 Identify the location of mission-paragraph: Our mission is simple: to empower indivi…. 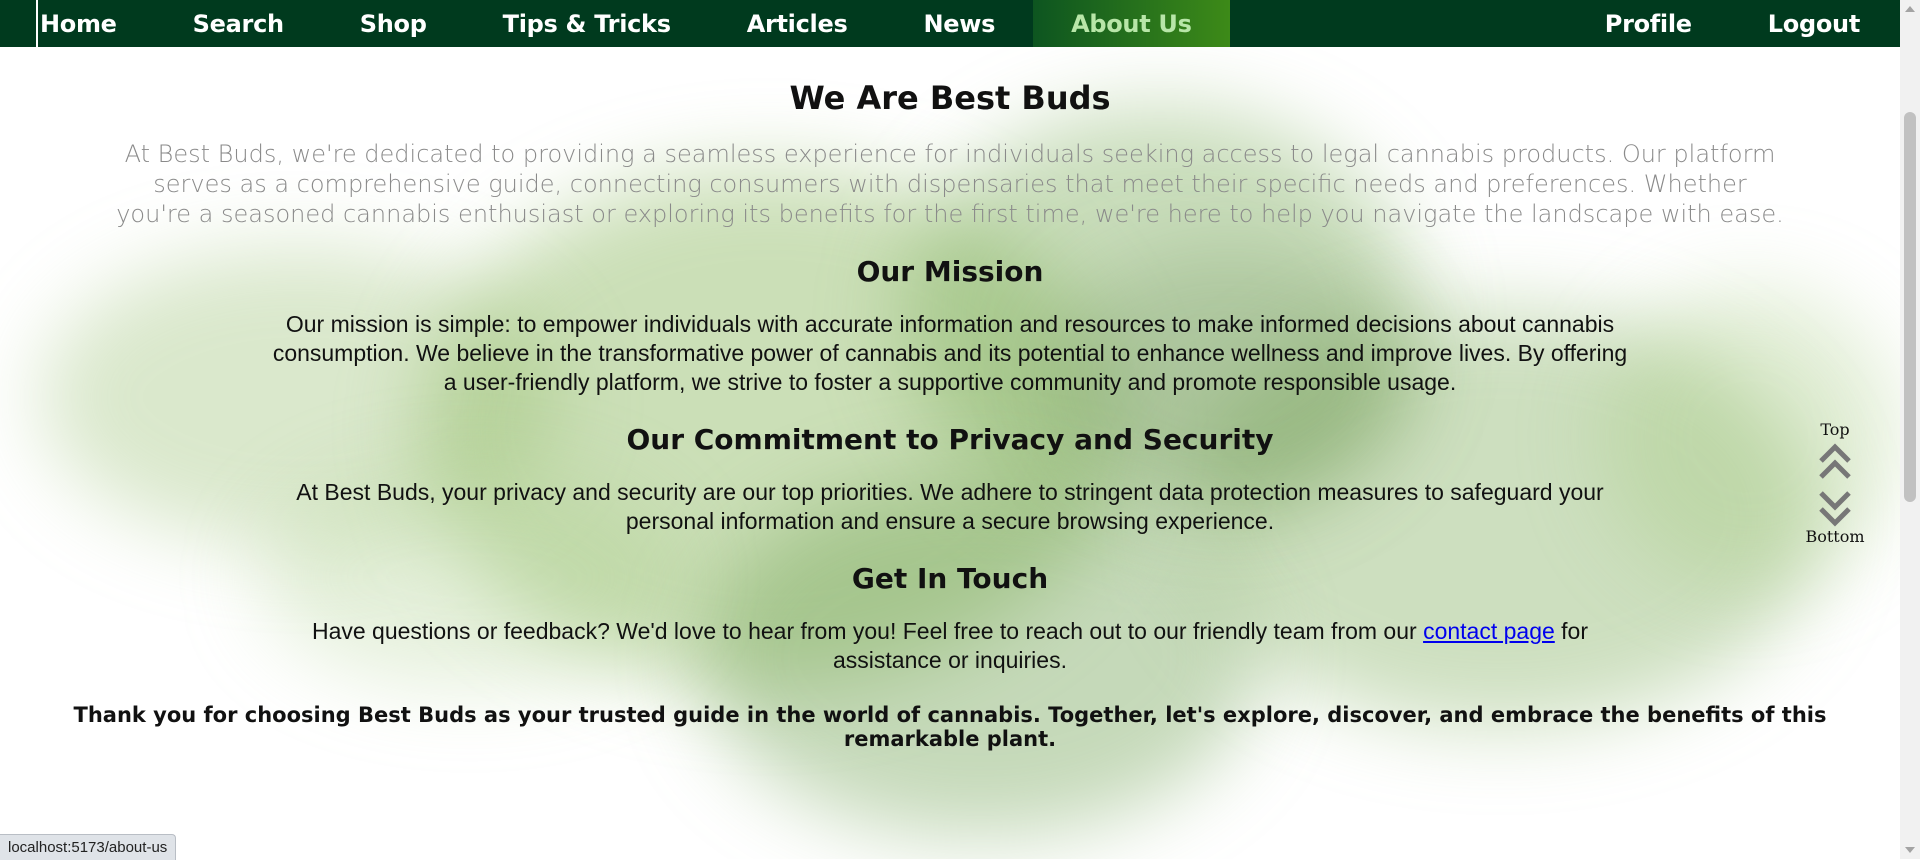
(950, 353).